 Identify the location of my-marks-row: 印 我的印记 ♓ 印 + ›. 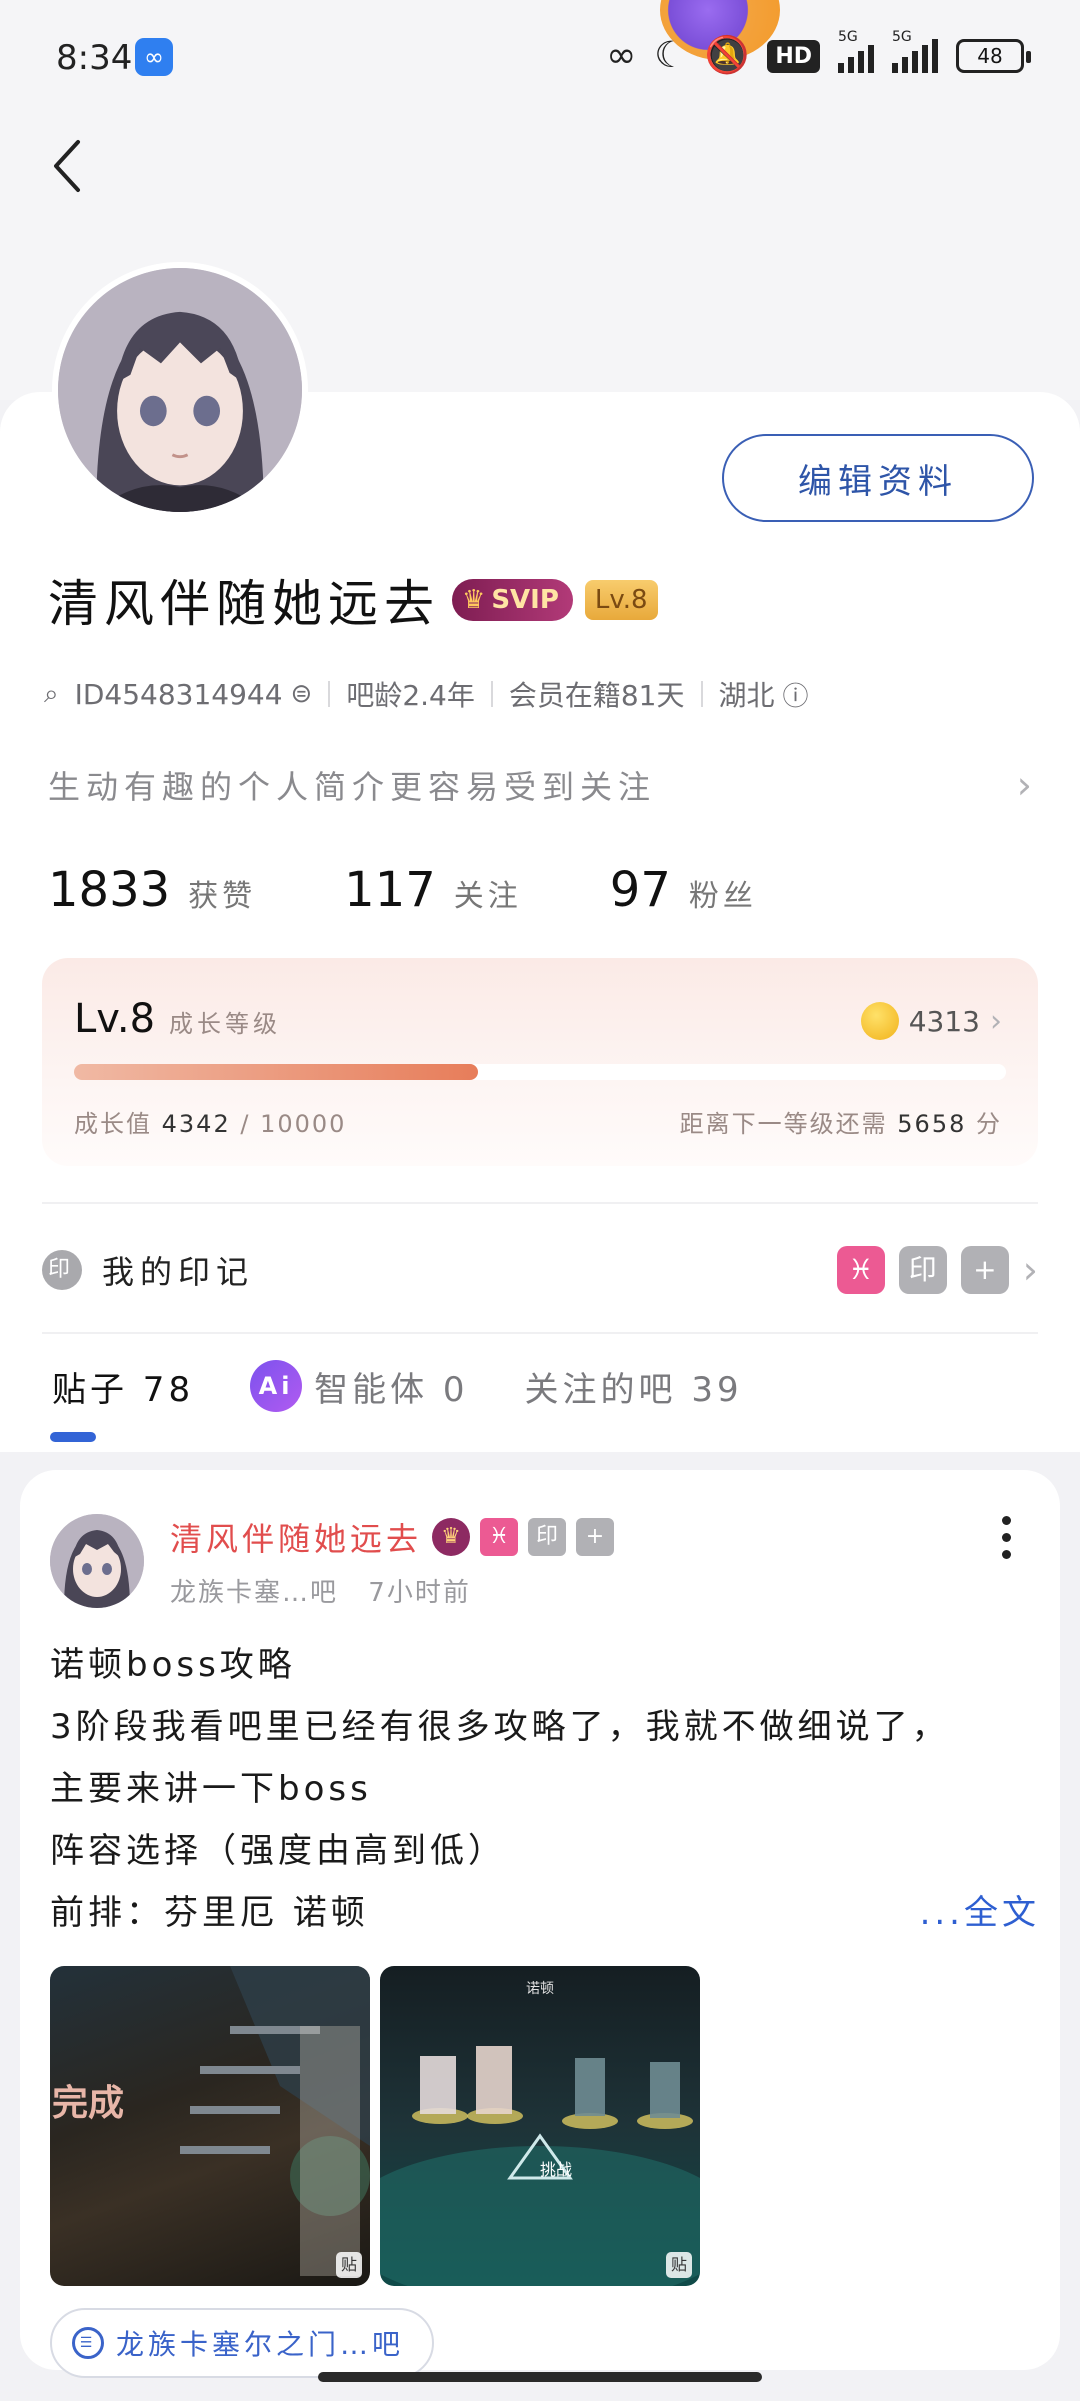
(540, 1270).